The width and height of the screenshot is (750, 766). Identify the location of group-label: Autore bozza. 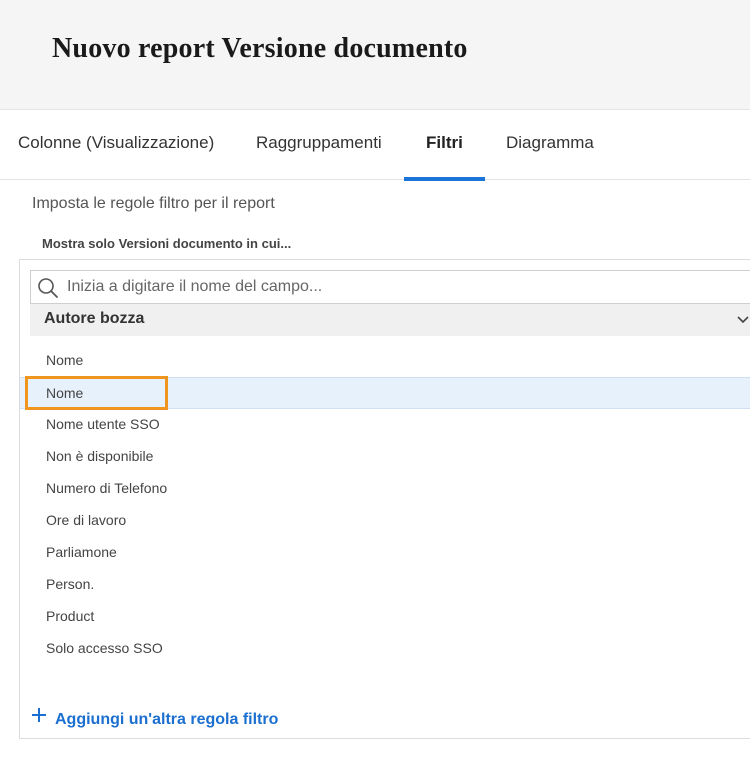
(94, 318).